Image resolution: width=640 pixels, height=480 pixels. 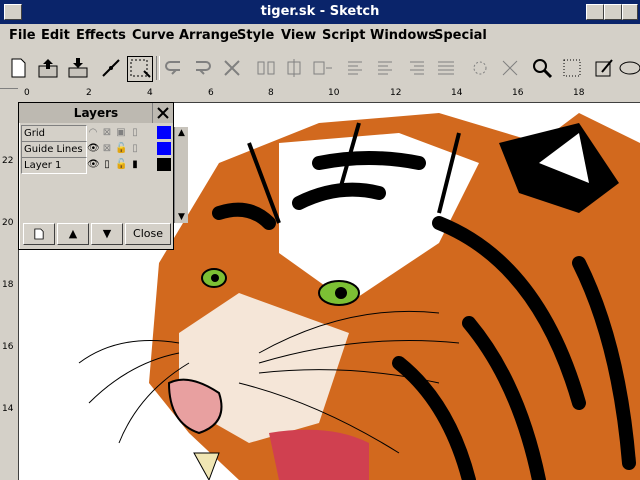 What do you see at coordinates (54, 133) in the screenshot?
I see `layer-name: Grid` at bounding box center [54, 133].